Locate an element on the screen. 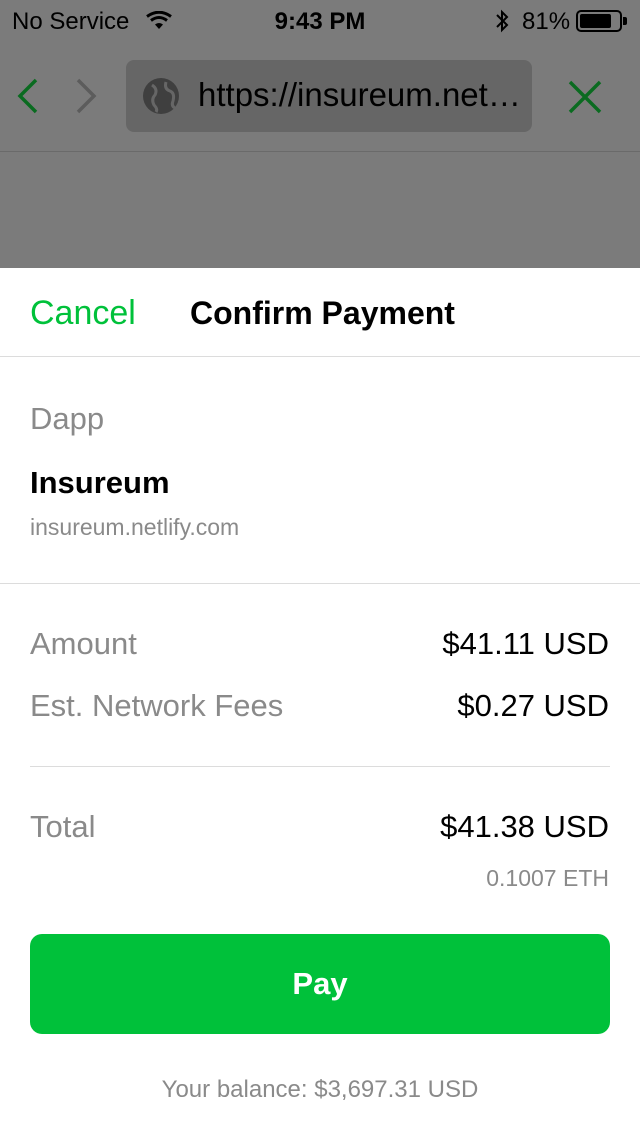  network-fees-value: $0.27 USD is located at coordinates (533, 705).